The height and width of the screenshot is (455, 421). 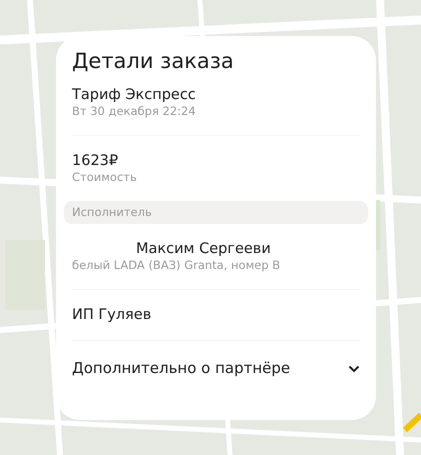 What do you see at coordinates (153, 61) in the screenshot?
I see `dialog-title: Детали заказа` at bounding box center [153, 61].